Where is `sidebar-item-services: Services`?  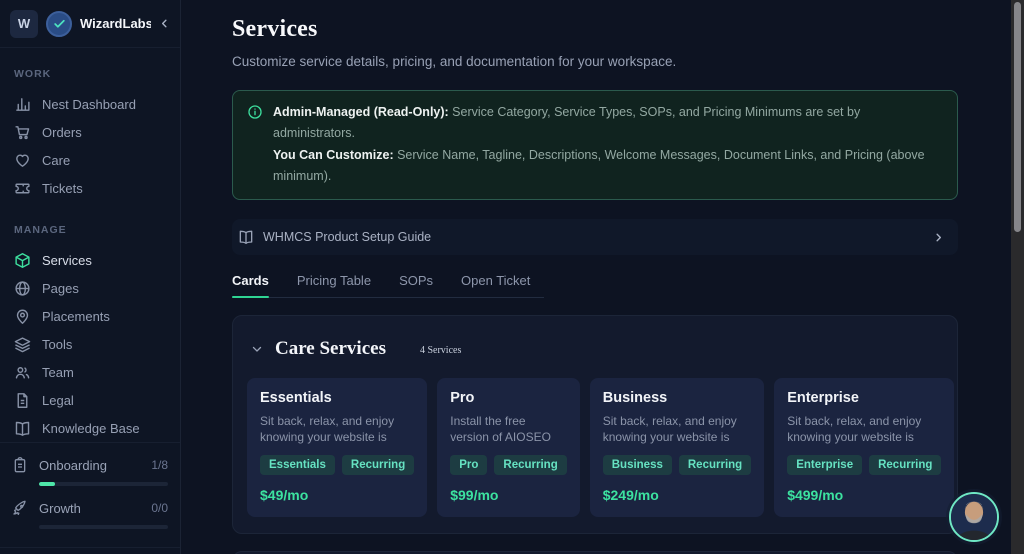
sidebar-item-services: Services is located at coordinates (90, 260).